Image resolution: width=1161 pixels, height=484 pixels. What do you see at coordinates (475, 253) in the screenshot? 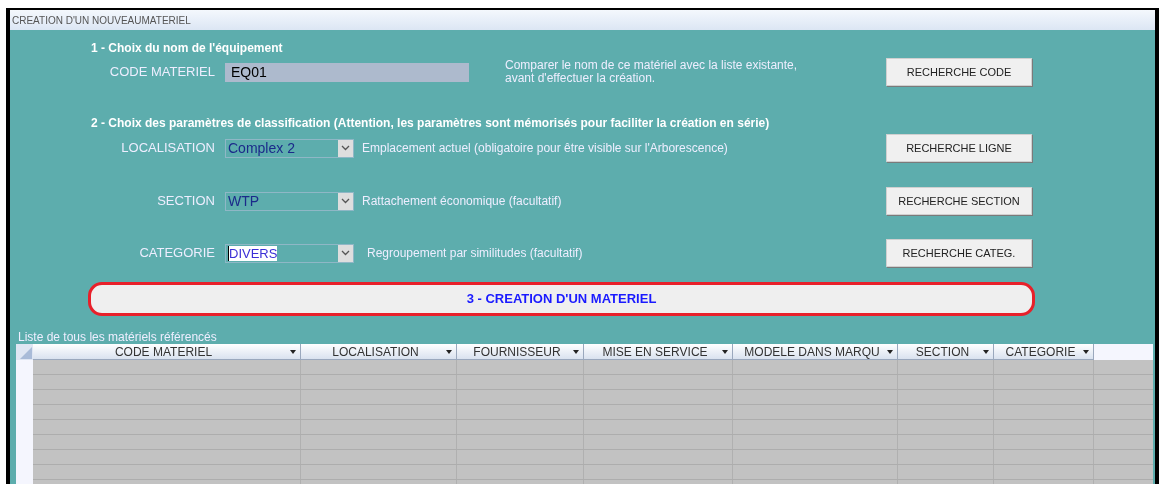
I see `field-description: Regroupement par similitudes (facultatif)` at bounding box center [475, 253].